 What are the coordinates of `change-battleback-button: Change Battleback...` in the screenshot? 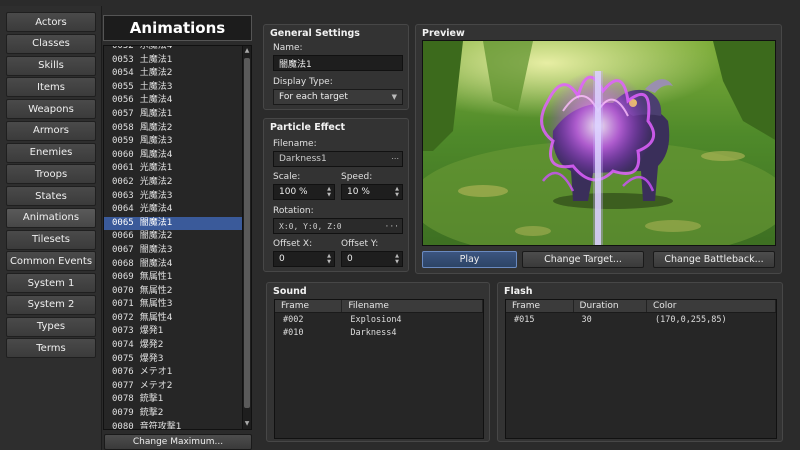 It's located at (714, 259).